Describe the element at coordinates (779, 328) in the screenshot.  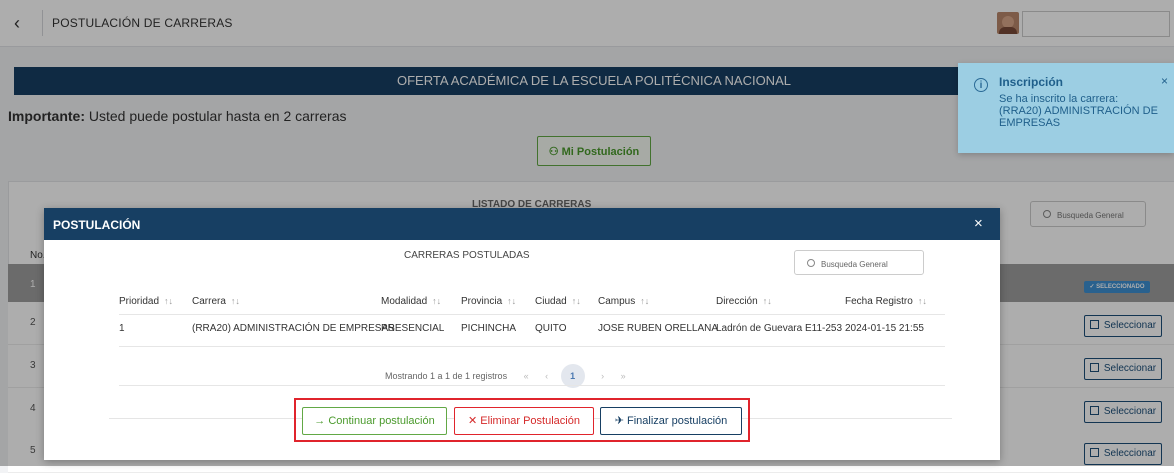
I see `cell-direccion: Ladrón de Guevara E11-253` at that location.